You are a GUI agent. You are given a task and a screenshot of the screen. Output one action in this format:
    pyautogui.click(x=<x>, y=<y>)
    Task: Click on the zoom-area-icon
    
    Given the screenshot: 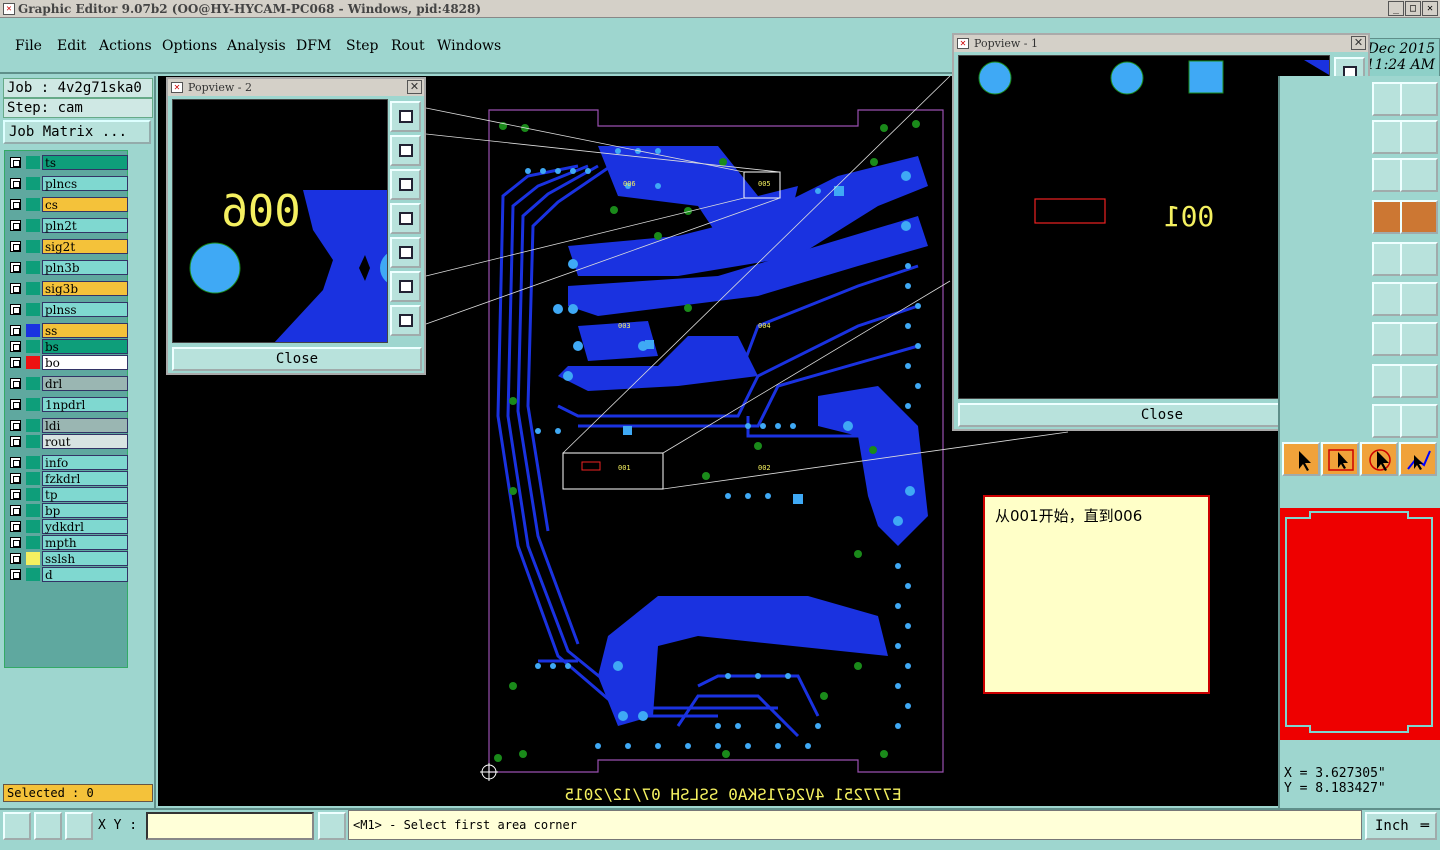 What is the action you would take?
    pyautogui.click(x=17, y=826)
    